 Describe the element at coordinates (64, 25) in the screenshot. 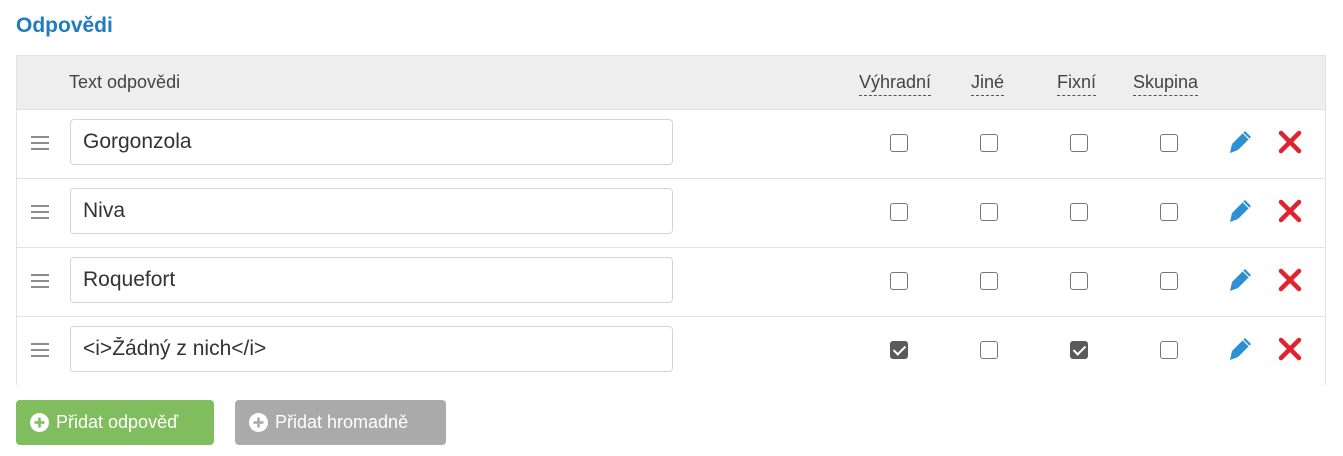

I see `section-title: Odpovědi` at that location.